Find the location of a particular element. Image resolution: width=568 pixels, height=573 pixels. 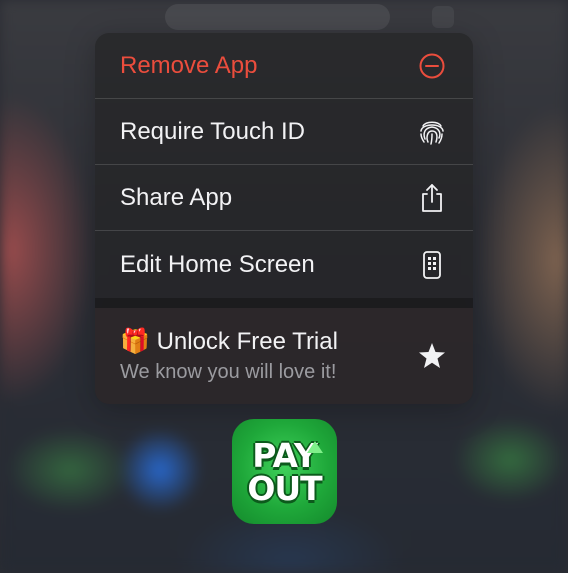

blurred-search-bar is located at coordinates (277, 17).